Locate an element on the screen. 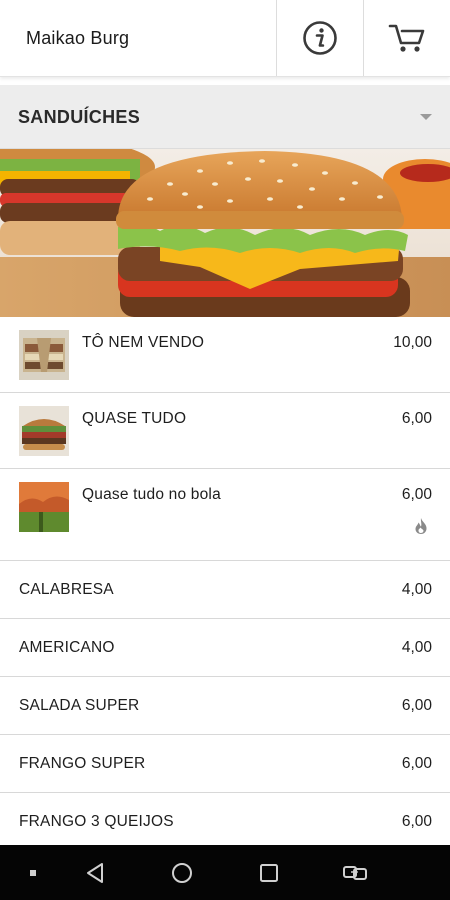 This screenshot has height=900, width=450. system-navigation-bar is located at coordinates (225, 872).